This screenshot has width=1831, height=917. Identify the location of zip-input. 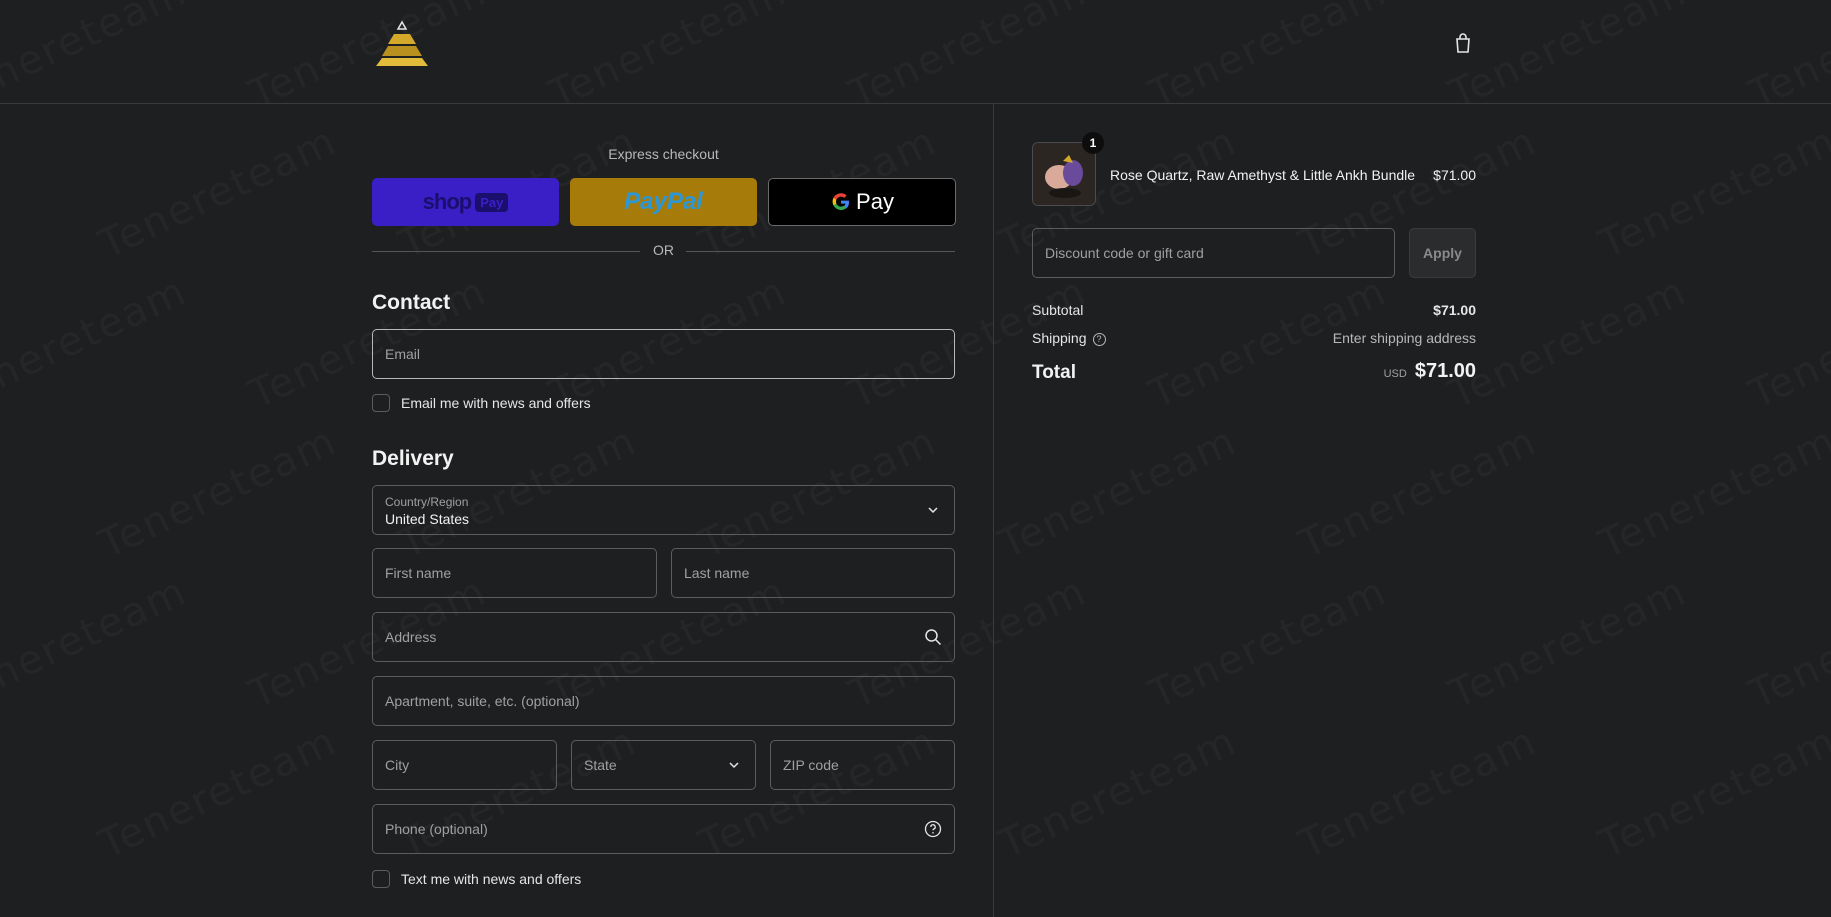
(862, 765).